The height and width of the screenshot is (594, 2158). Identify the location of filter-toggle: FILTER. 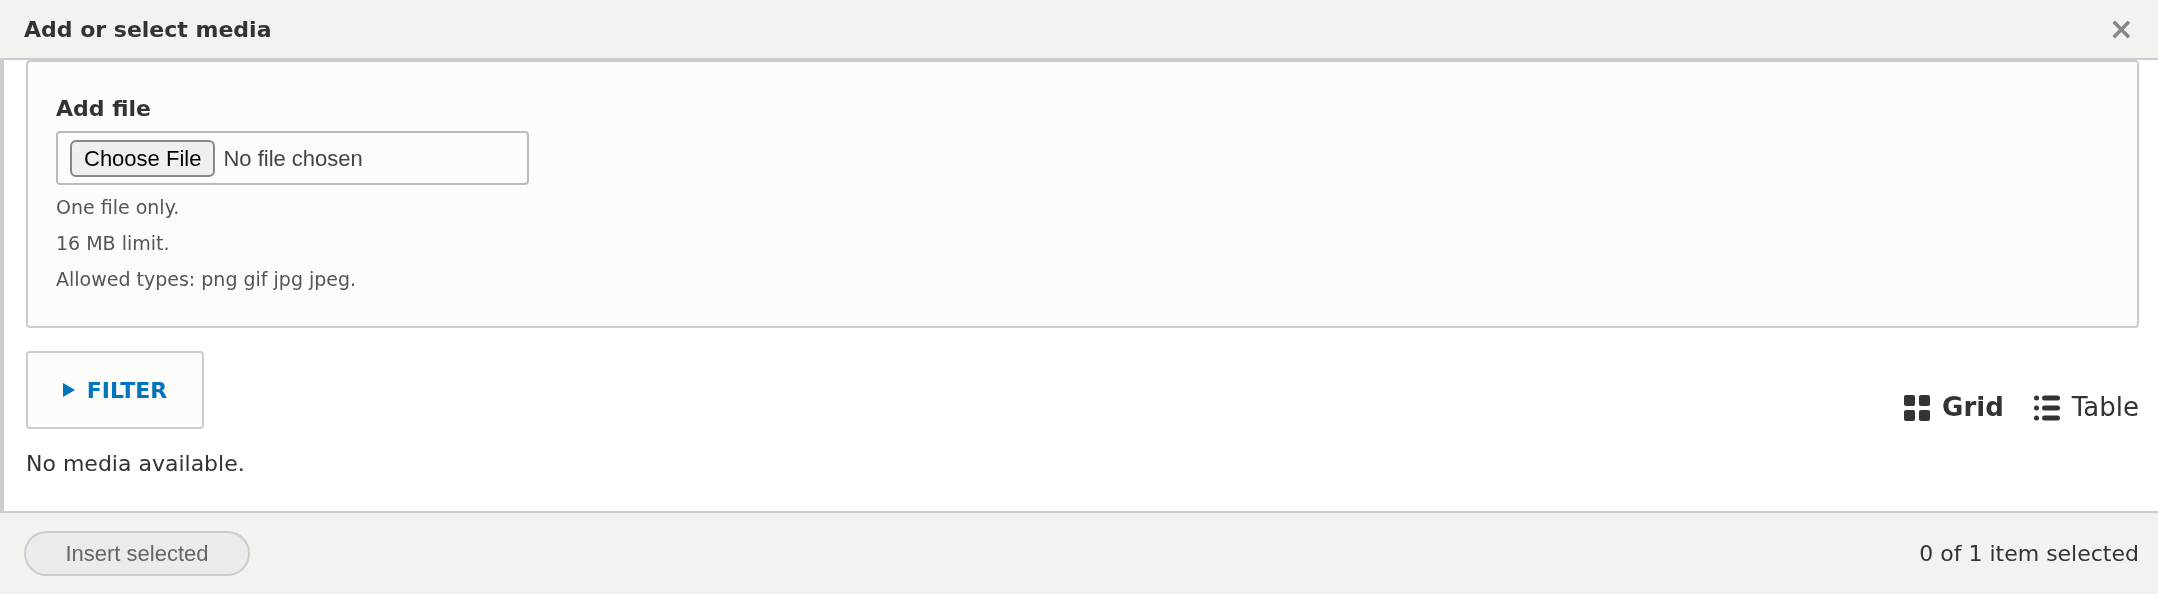
(115, 390).